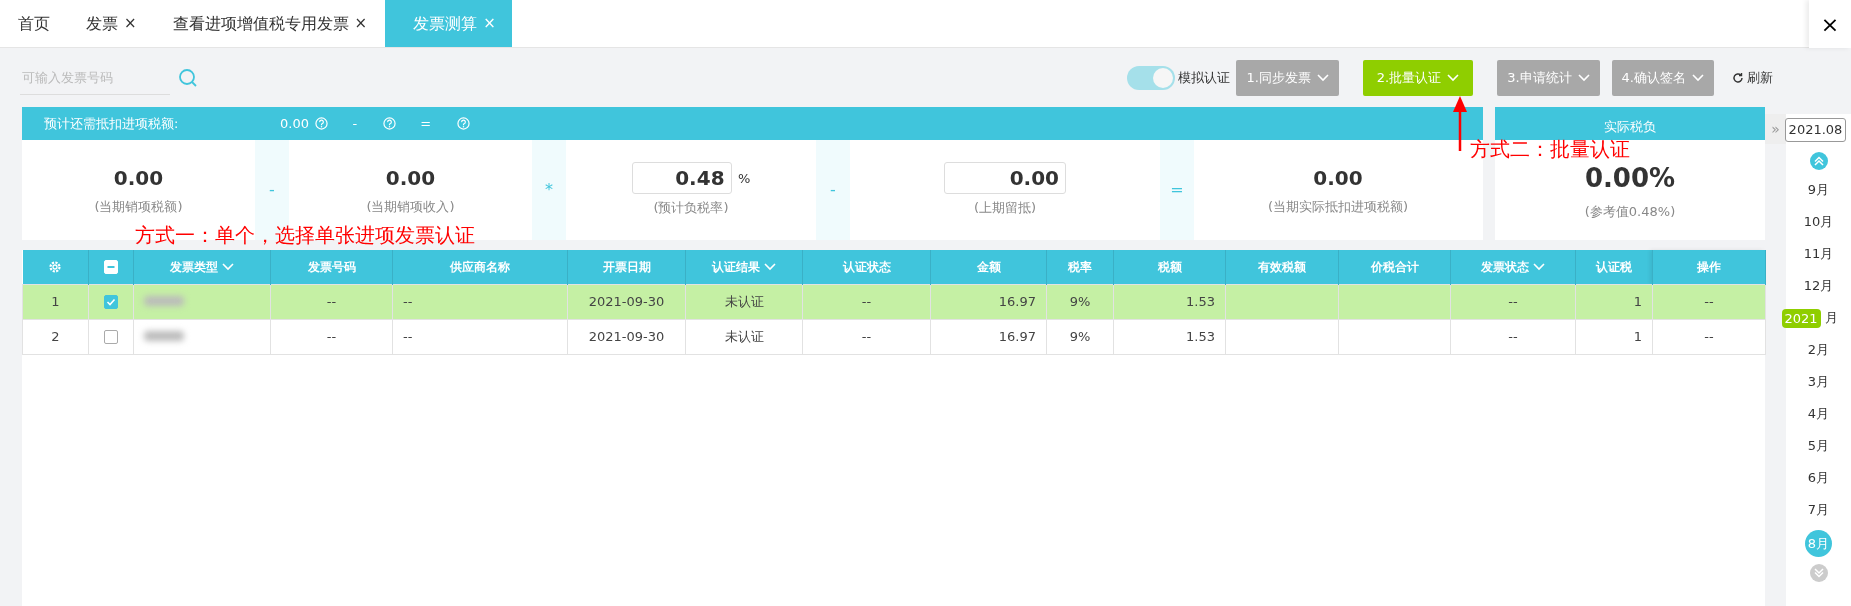  What do you see at coordinates (1818, 221) in the screenshot?
I see `month-item: 10月` at bounding box center [1818, 221].